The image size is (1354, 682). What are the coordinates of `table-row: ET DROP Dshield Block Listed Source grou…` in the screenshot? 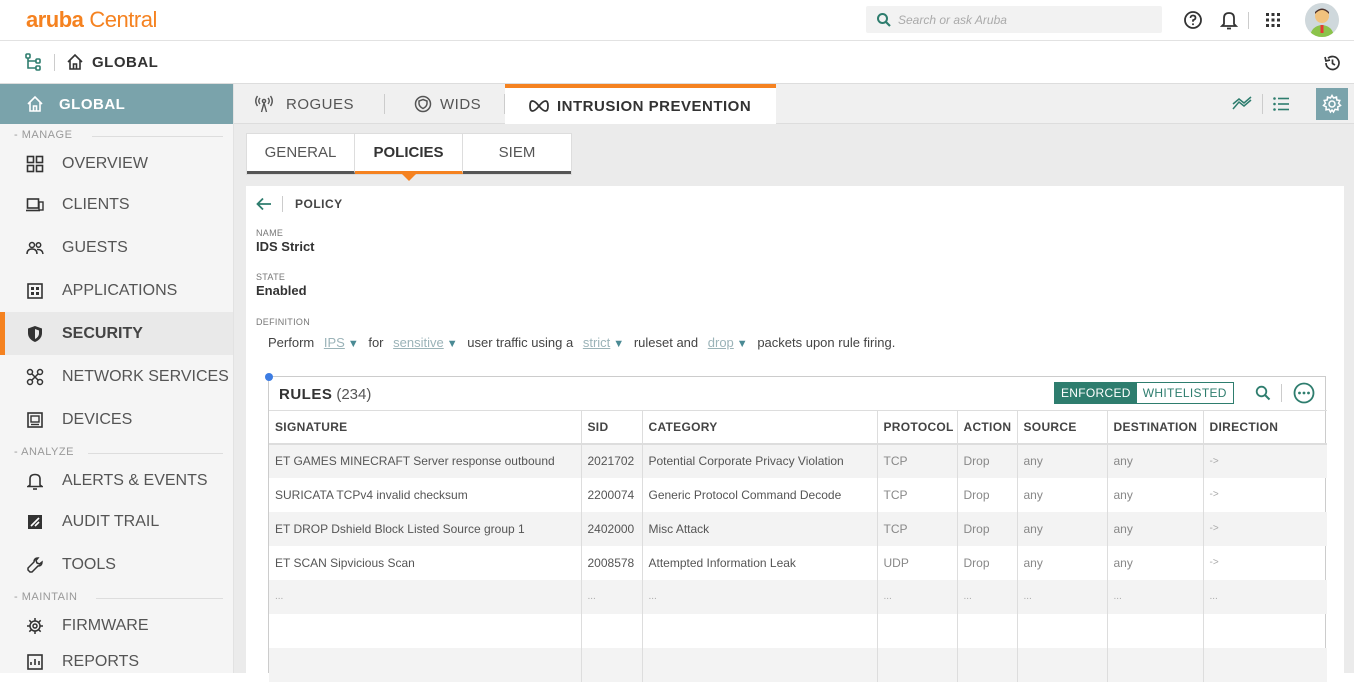 It's located at (798, 528).